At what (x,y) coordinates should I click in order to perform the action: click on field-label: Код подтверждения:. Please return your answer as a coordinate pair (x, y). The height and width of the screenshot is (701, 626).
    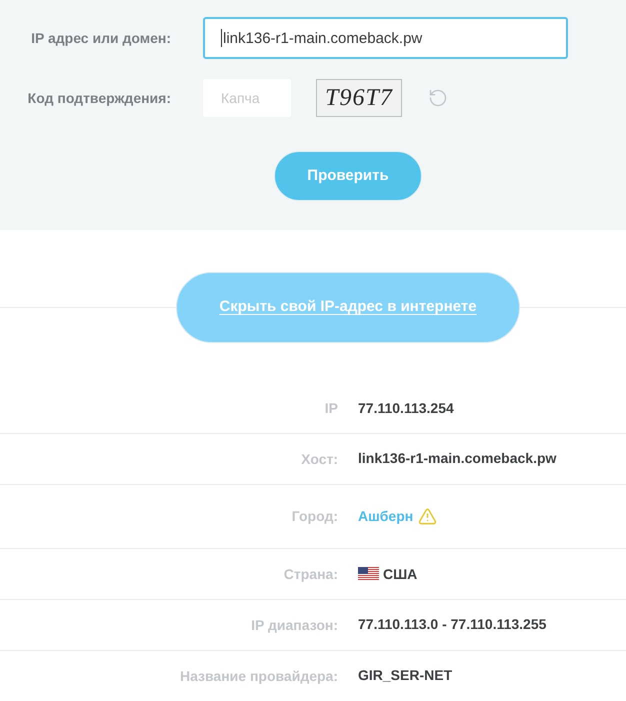
    Looking at the image, I should click on (99, 98).